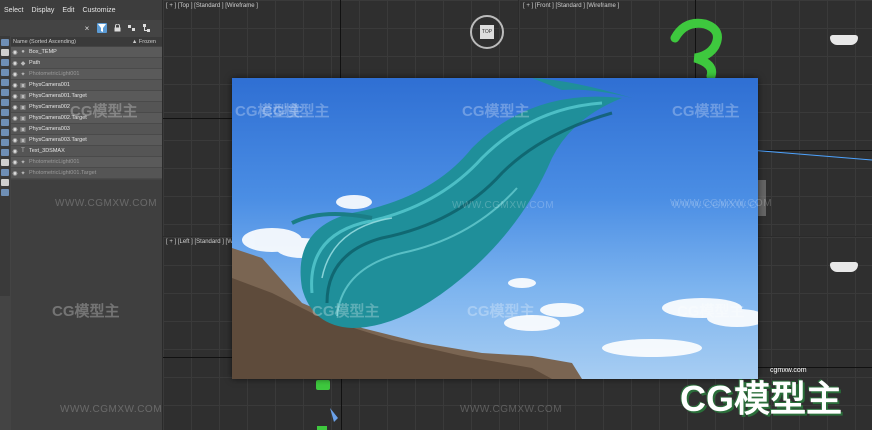 Image resolution: width=872 pixels, height=430 pixels. What do you see at coordinates (5, 92) in the screenshot?
I see `light-filter-icon` at bounding box center [5, 92].